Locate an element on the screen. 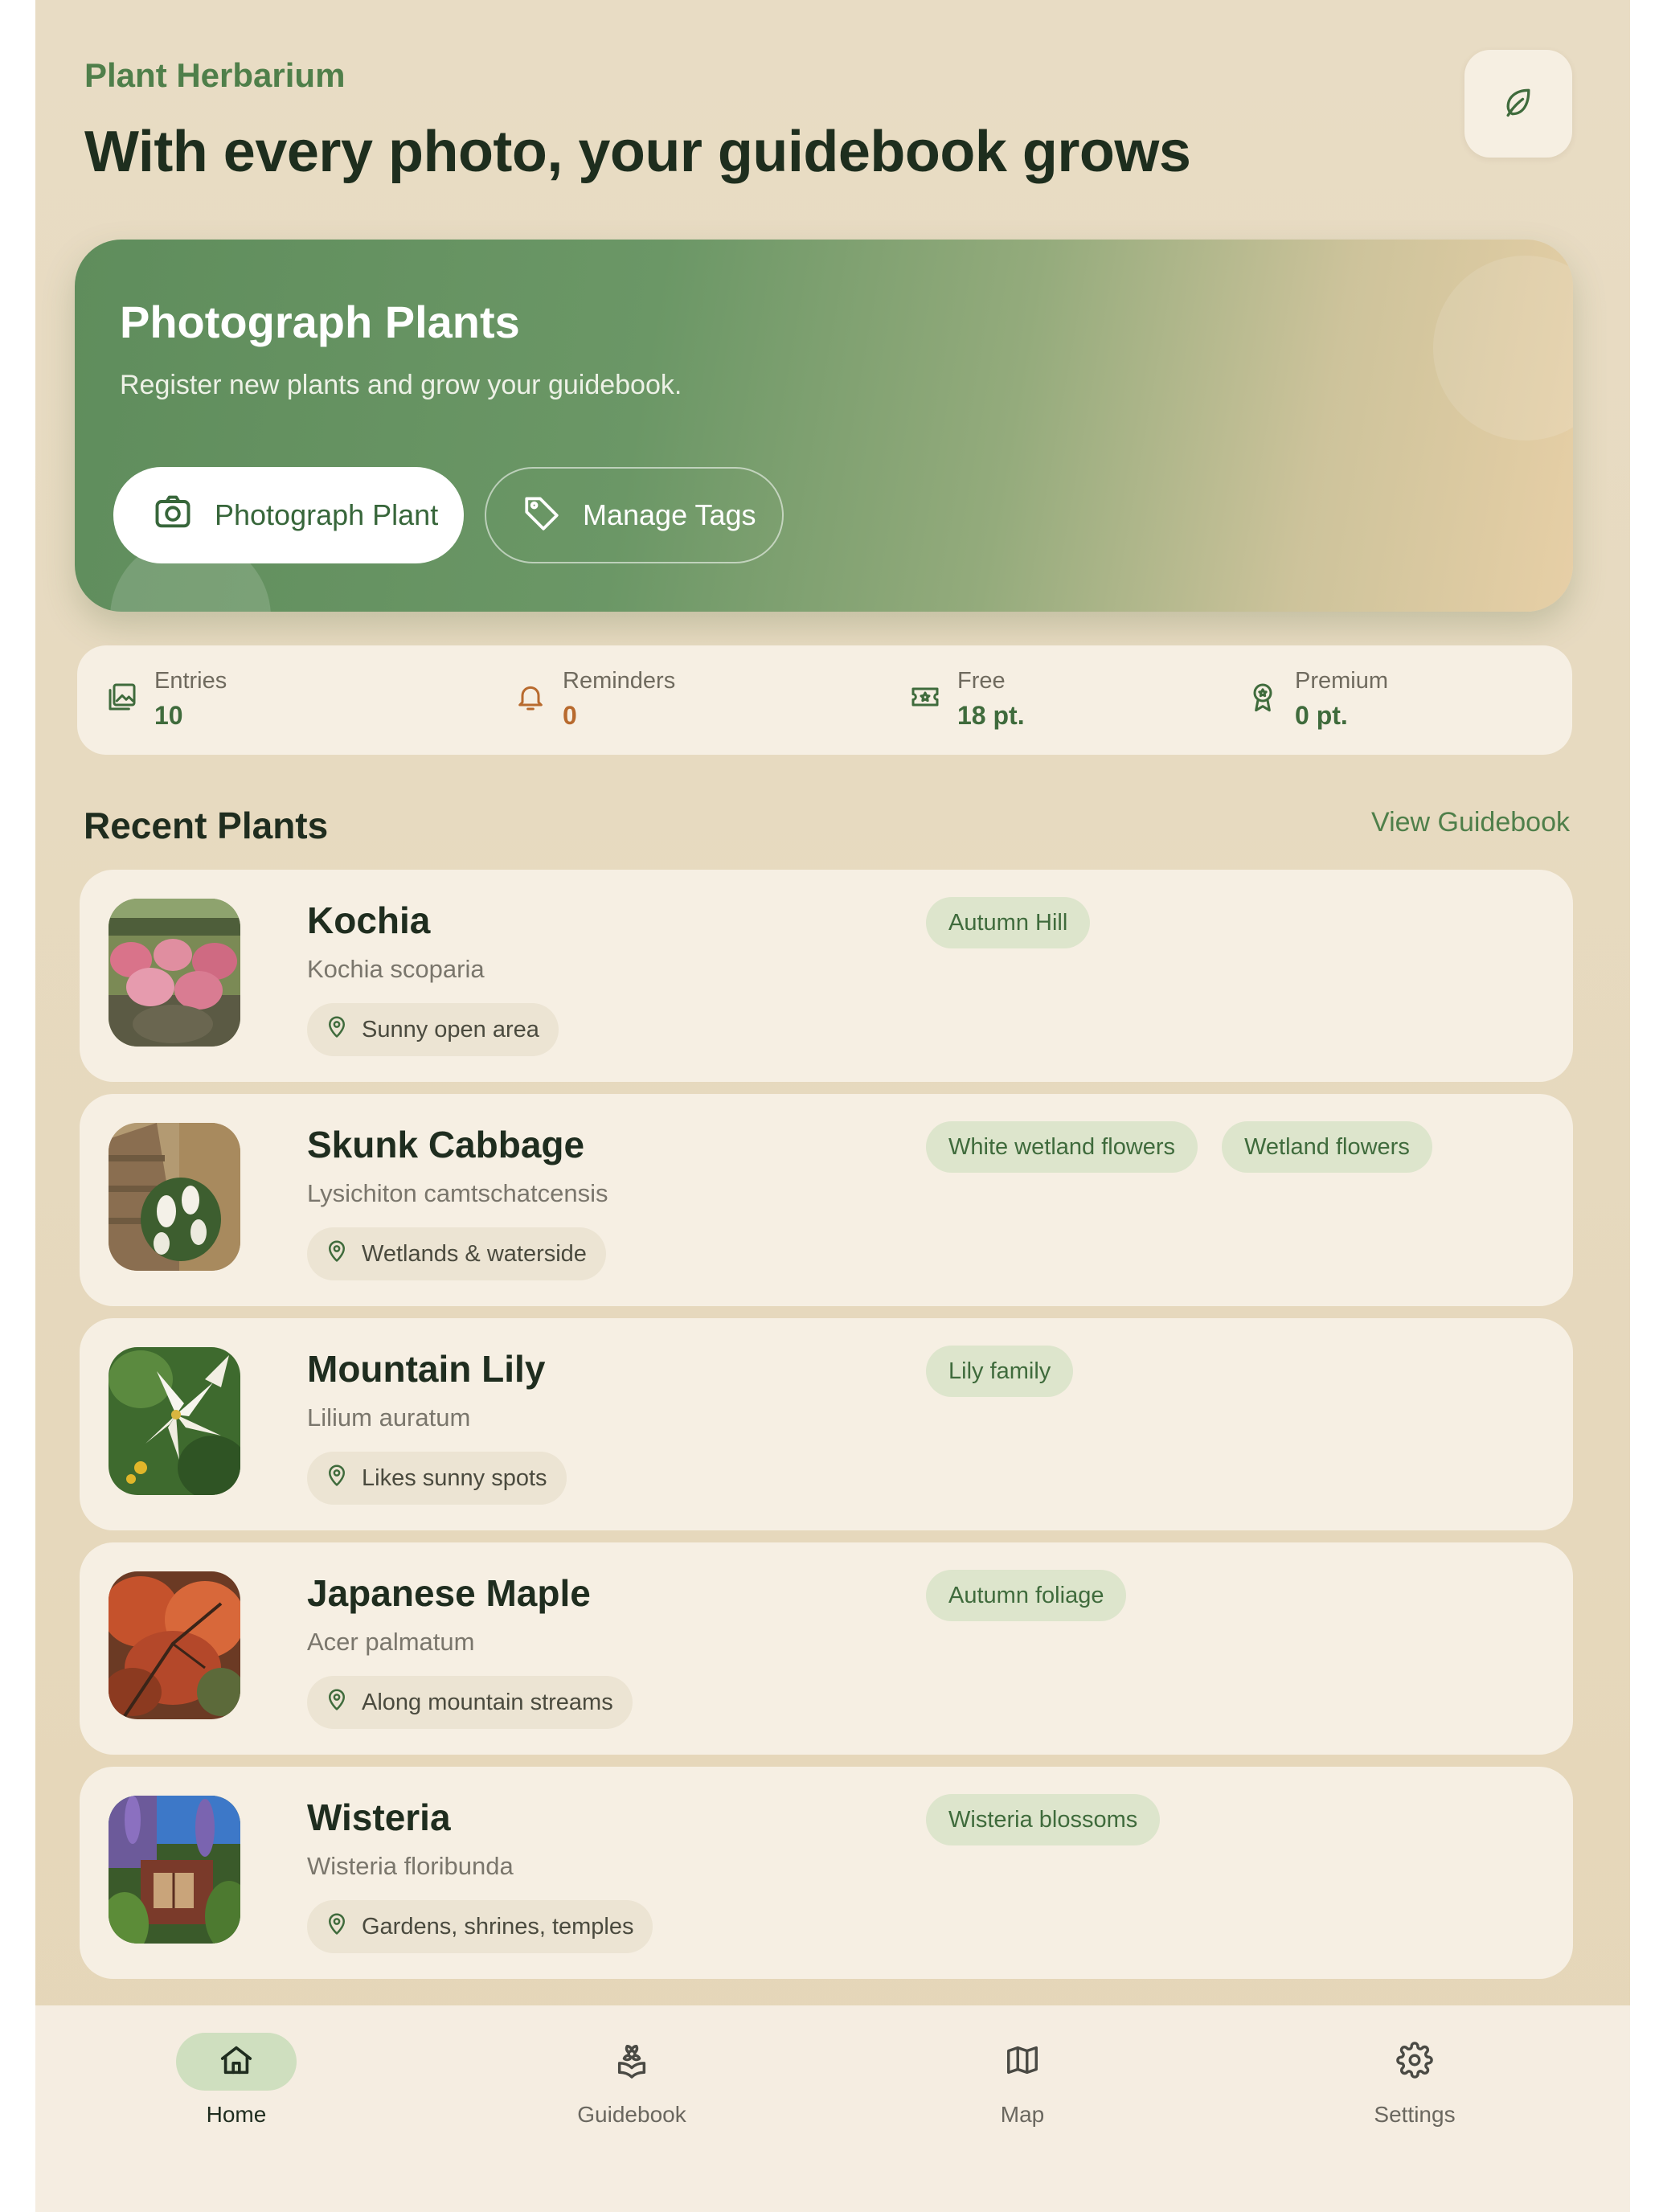 The width and height of the screenshot is (1659, 2212). nav-map: Map is located at coordinates (1022, 2080).